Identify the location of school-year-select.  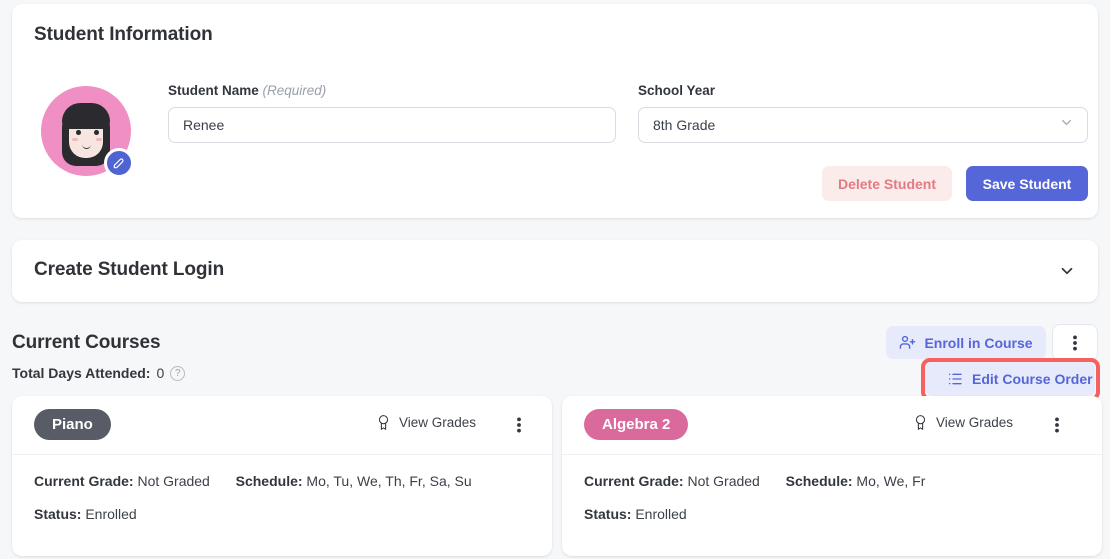
(863, 125).